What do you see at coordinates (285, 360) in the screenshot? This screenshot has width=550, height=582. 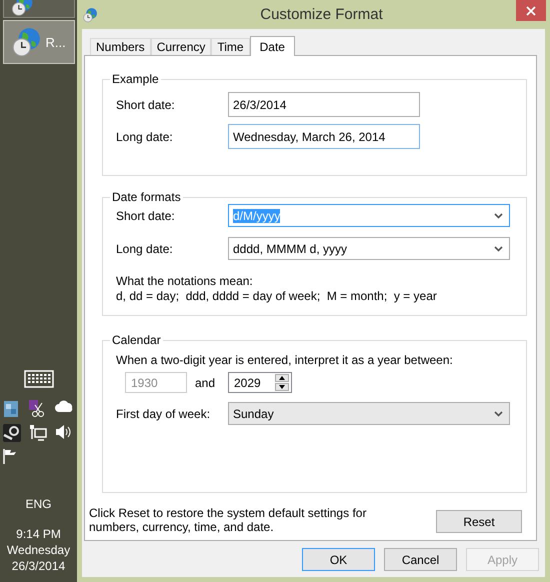 I see `year-range-sentence: When a two-digit year is entered, interpret it as a year between:` at bounding box center [285, 360].